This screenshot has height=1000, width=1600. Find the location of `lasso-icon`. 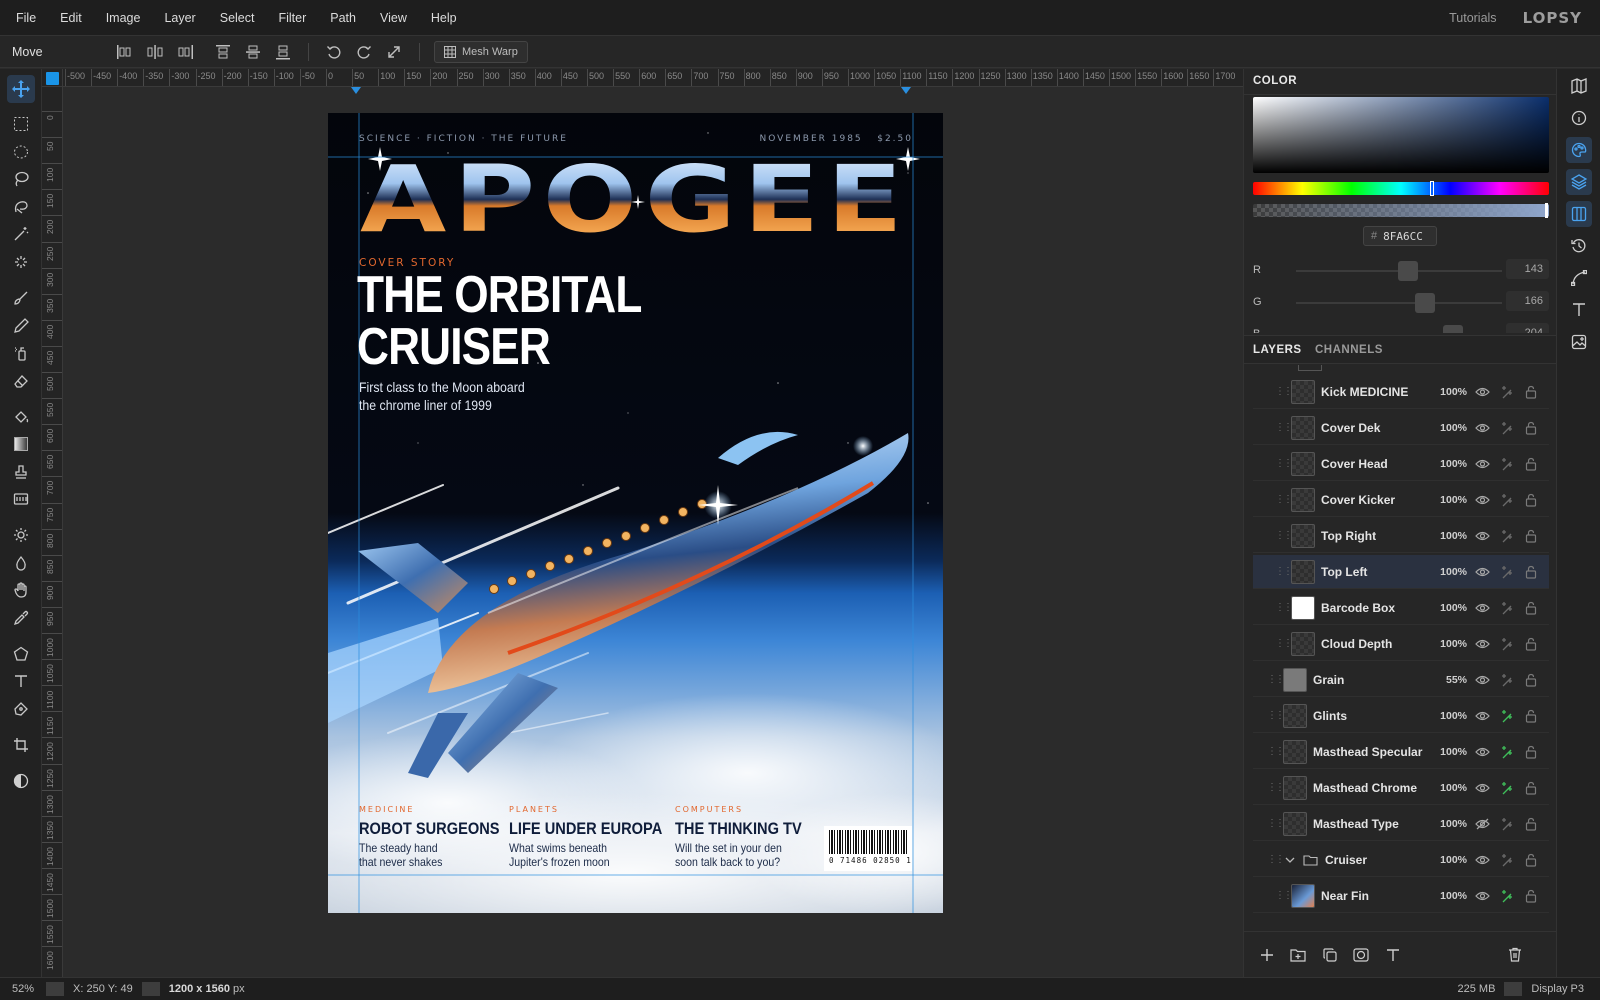

lasso-icon is located at coordinates (21, 179).